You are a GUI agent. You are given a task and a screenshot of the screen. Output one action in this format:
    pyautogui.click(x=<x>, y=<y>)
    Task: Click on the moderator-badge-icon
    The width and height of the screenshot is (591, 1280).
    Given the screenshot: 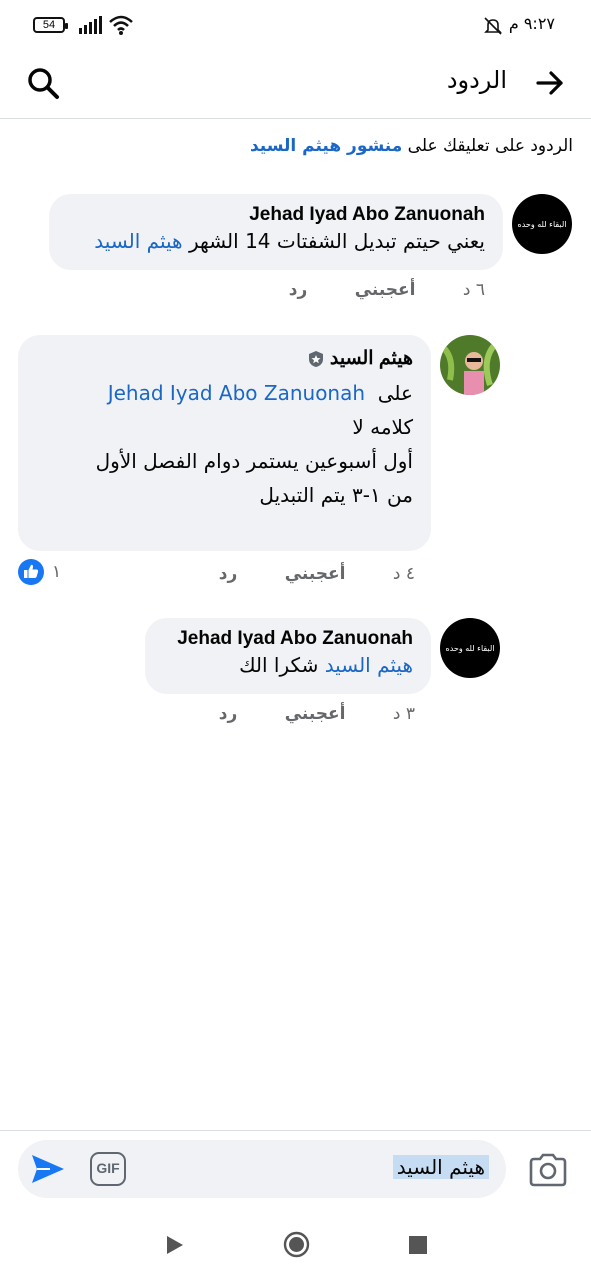 What is the action you would take?
    pyautogui.click(x=315, y=358)
    